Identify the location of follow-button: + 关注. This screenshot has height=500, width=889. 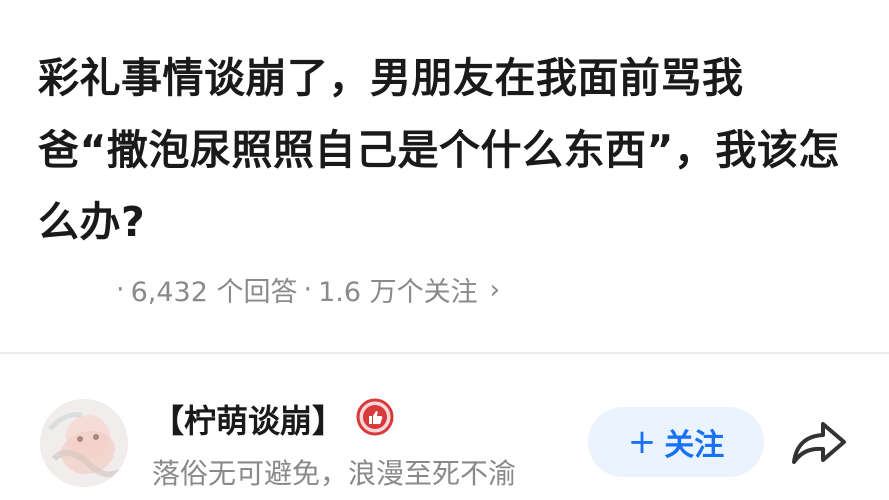
(676, 442).